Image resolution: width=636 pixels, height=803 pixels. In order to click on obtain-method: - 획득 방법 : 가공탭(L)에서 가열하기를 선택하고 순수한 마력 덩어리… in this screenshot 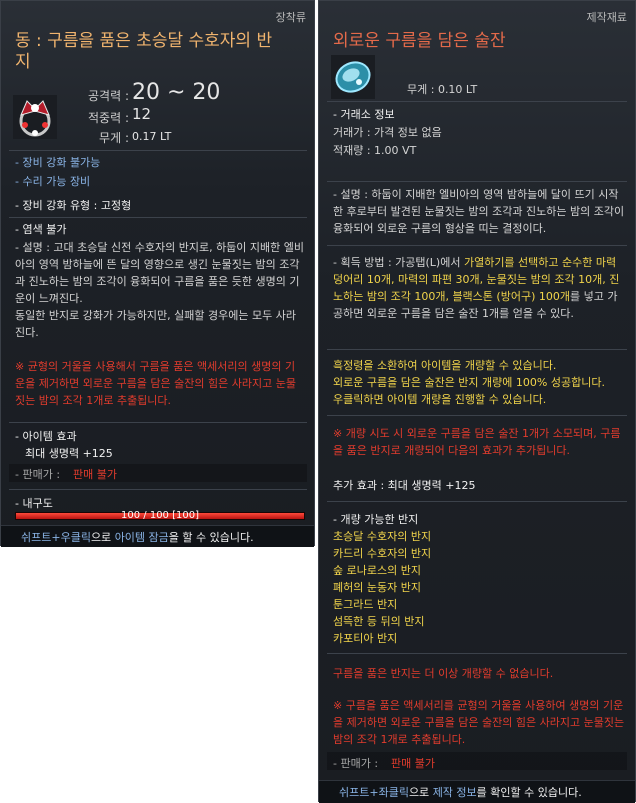, I will do `click(479, 288)`.